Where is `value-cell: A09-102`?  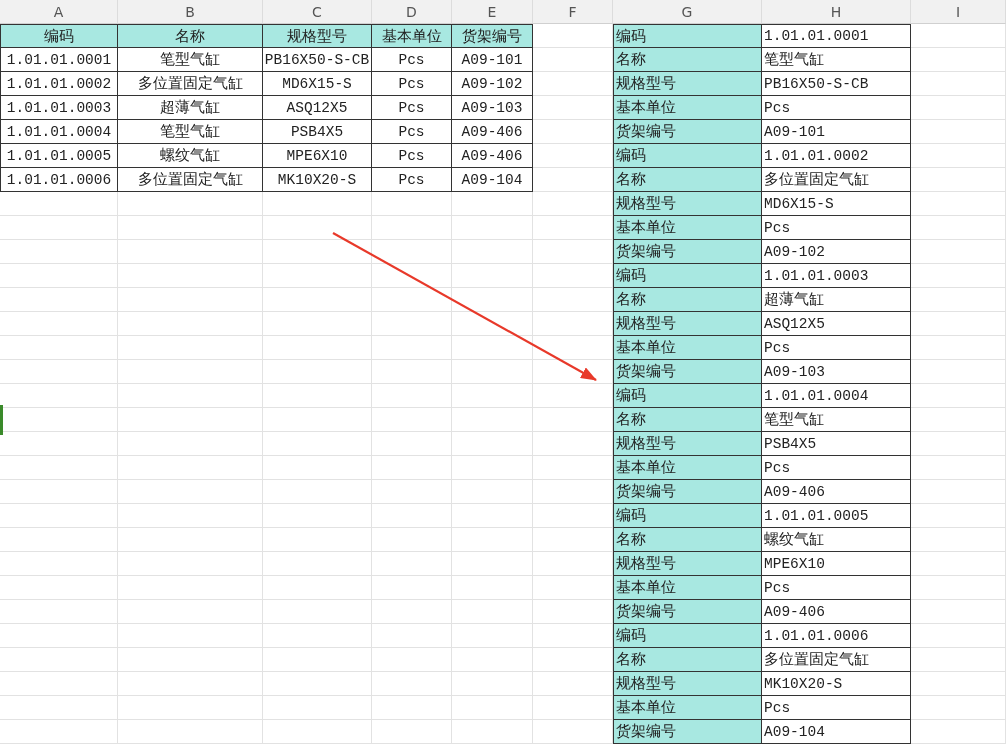
value-cell: A09-102 is located at coordinates (836, 252).